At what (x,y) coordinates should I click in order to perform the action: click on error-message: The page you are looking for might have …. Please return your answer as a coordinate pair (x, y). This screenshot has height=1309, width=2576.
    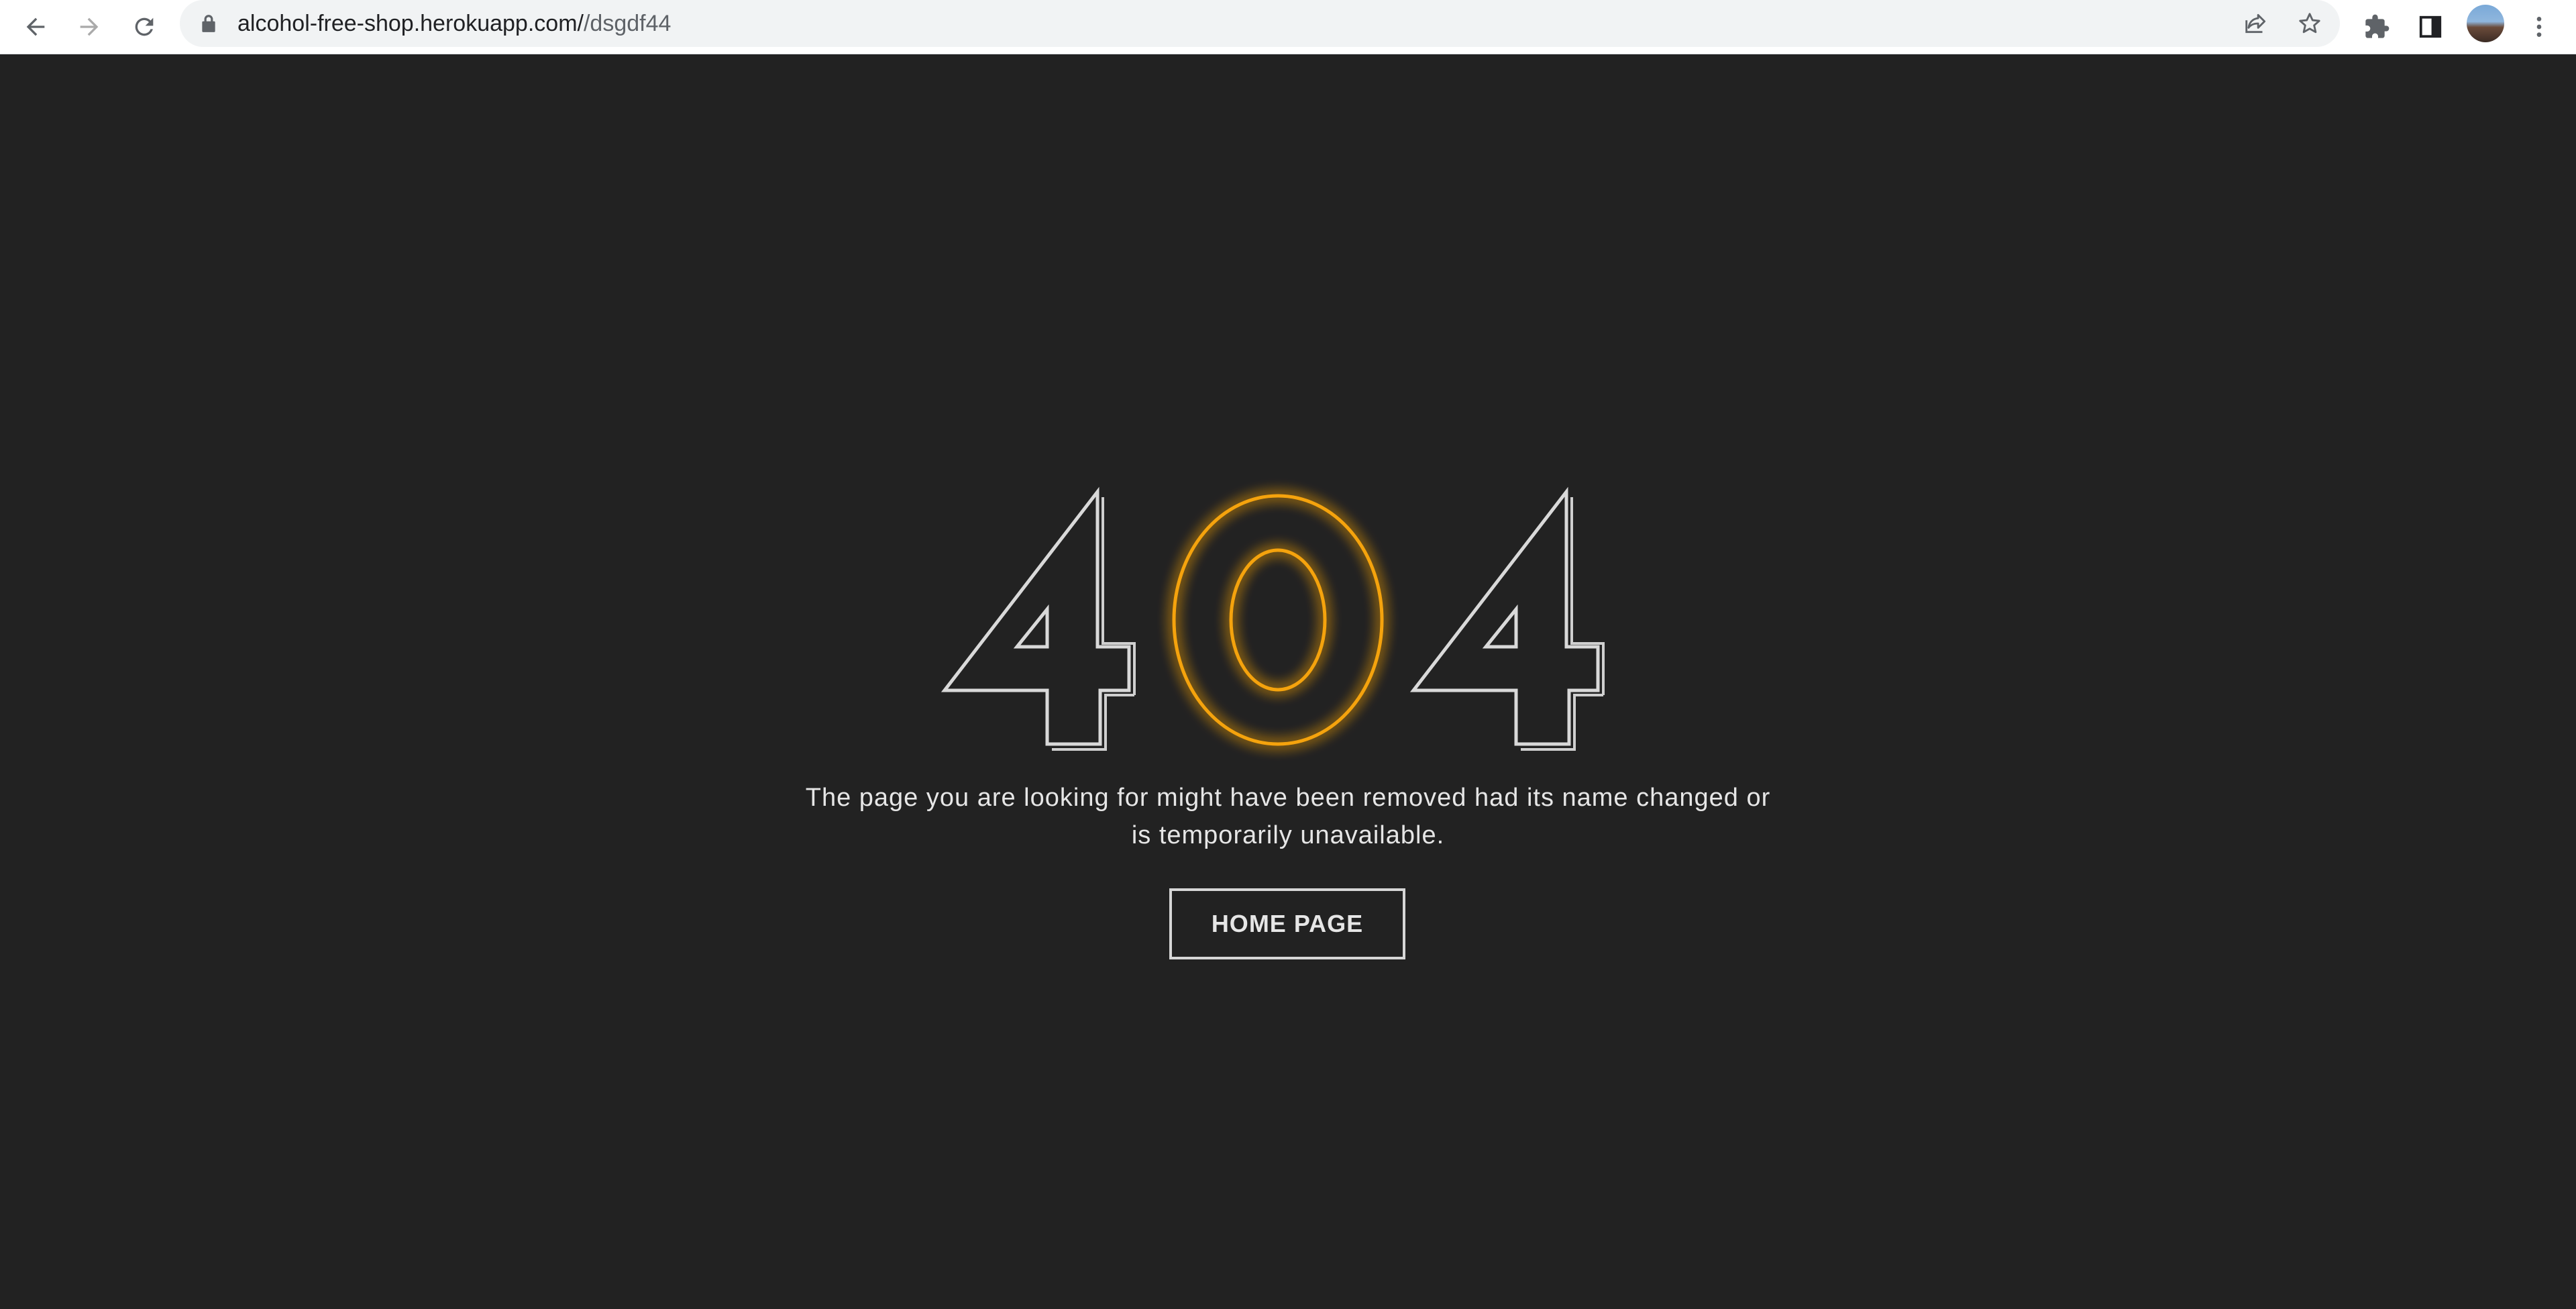
    Looking at the image, I should click on (1288, 816).